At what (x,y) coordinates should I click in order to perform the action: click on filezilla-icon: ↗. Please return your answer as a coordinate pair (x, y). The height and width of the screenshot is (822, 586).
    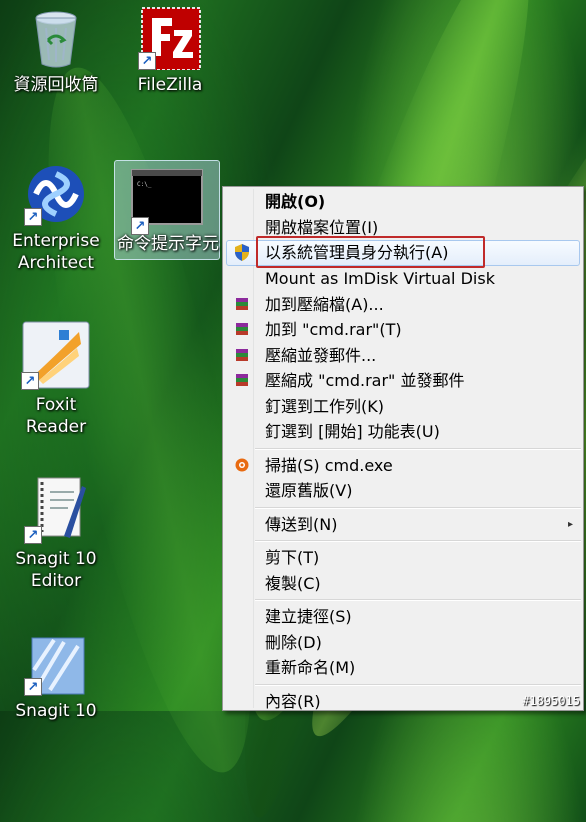
    Looking at the image, I should click on (170, 38).